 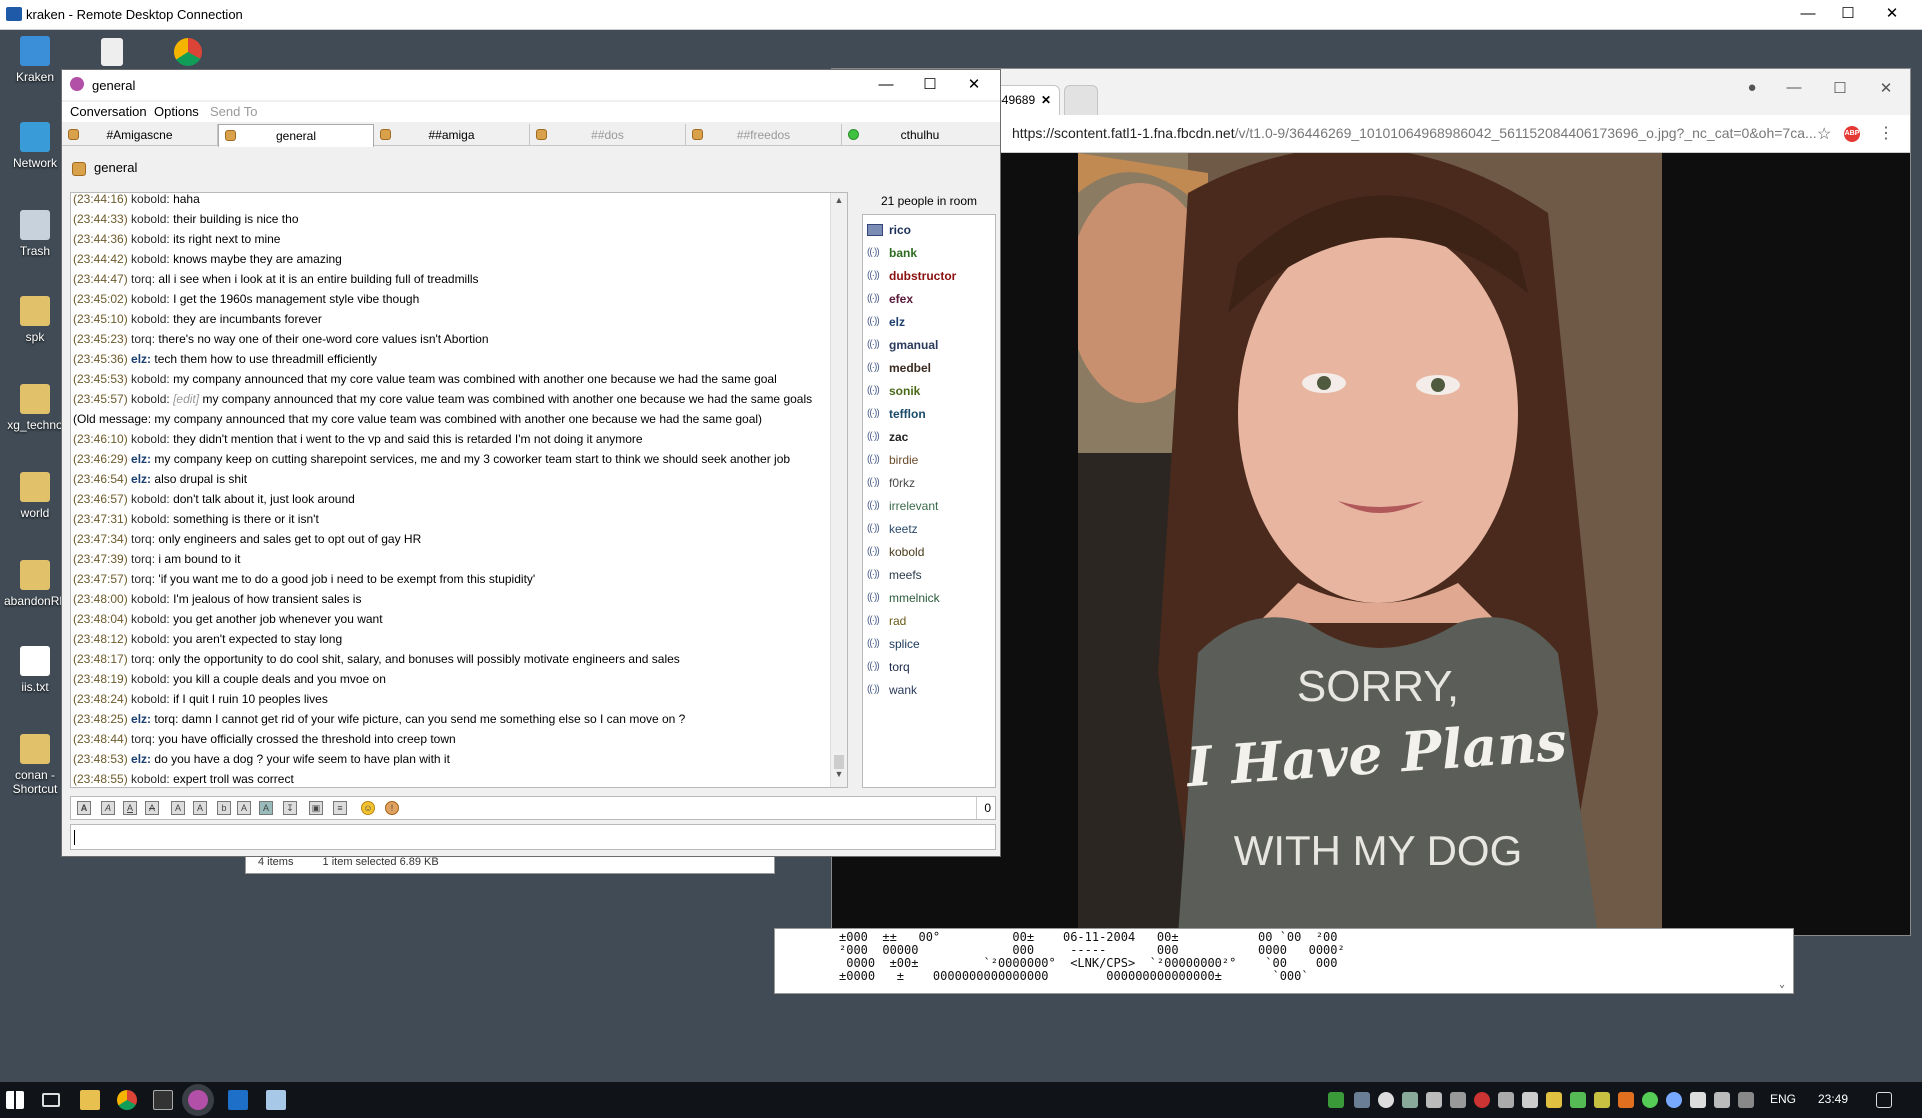 I want to click on menu-conversation: Conversation, so click(x=108, y=111).